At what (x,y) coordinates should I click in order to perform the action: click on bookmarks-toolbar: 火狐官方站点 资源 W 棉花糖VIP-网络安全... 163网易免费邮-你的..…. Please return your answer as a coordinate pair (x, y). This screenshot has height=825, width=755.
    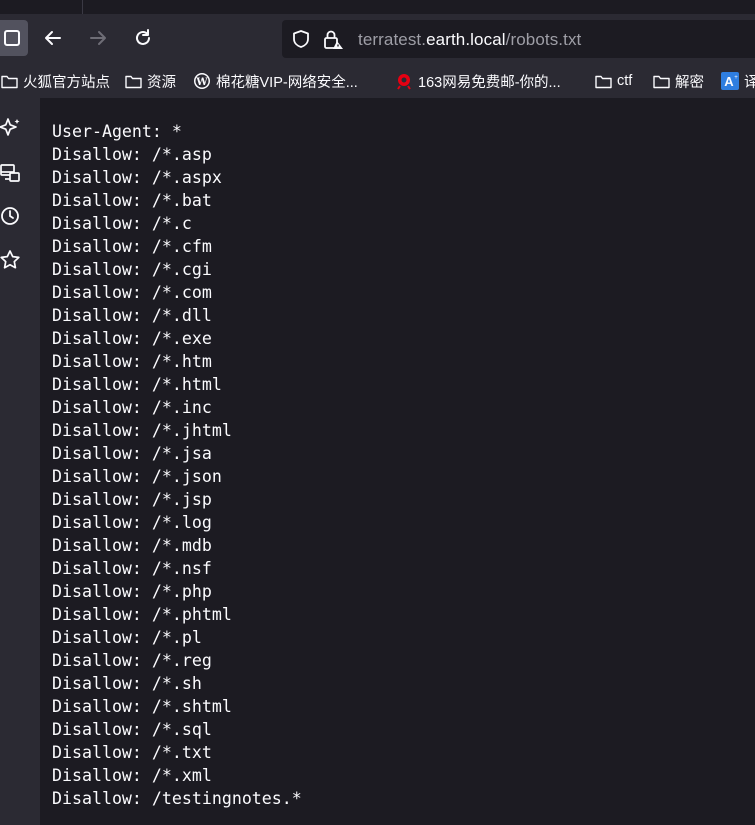
    Looking at the image, I should click on (377, 81).